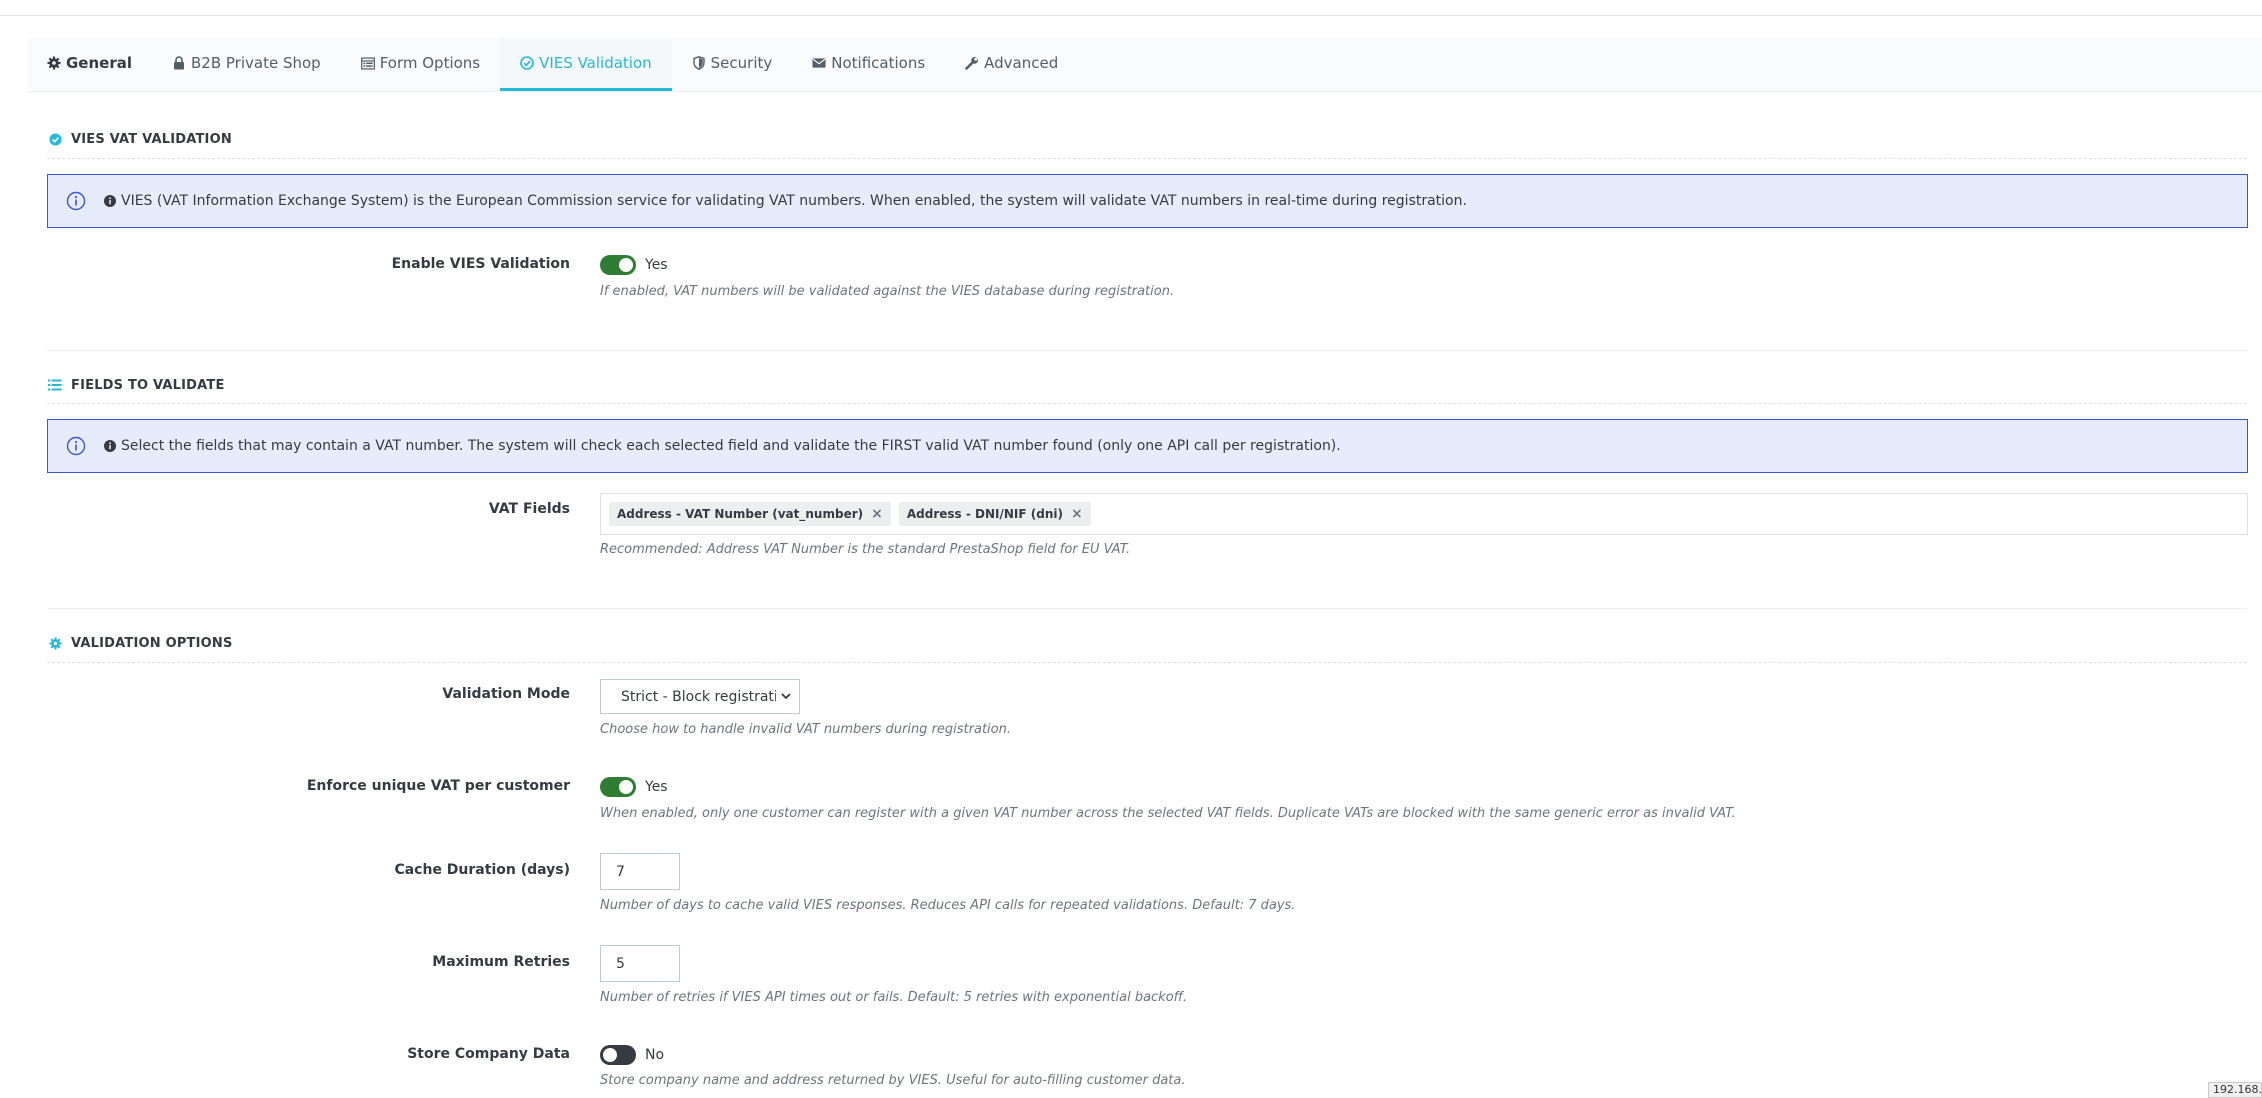 This screenshot has height=1098, width=2262. What do you see at coordinates (438, 786) in the screenshot?
I see `unique-vat-label: Enforce unique VAT per customer` at bounding box center [438, 786].